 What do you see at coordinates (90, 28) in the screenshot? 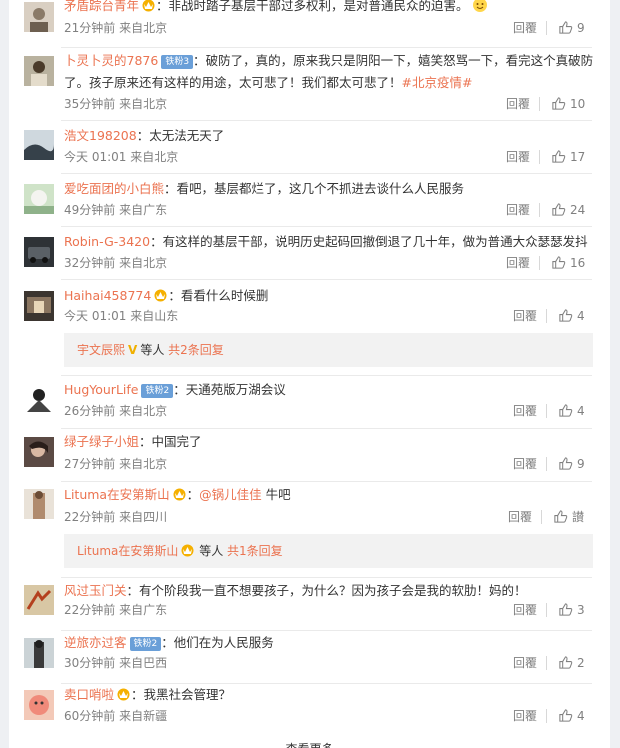
I see `comment-time: 21分钟前` at bounding box center [90, 28].